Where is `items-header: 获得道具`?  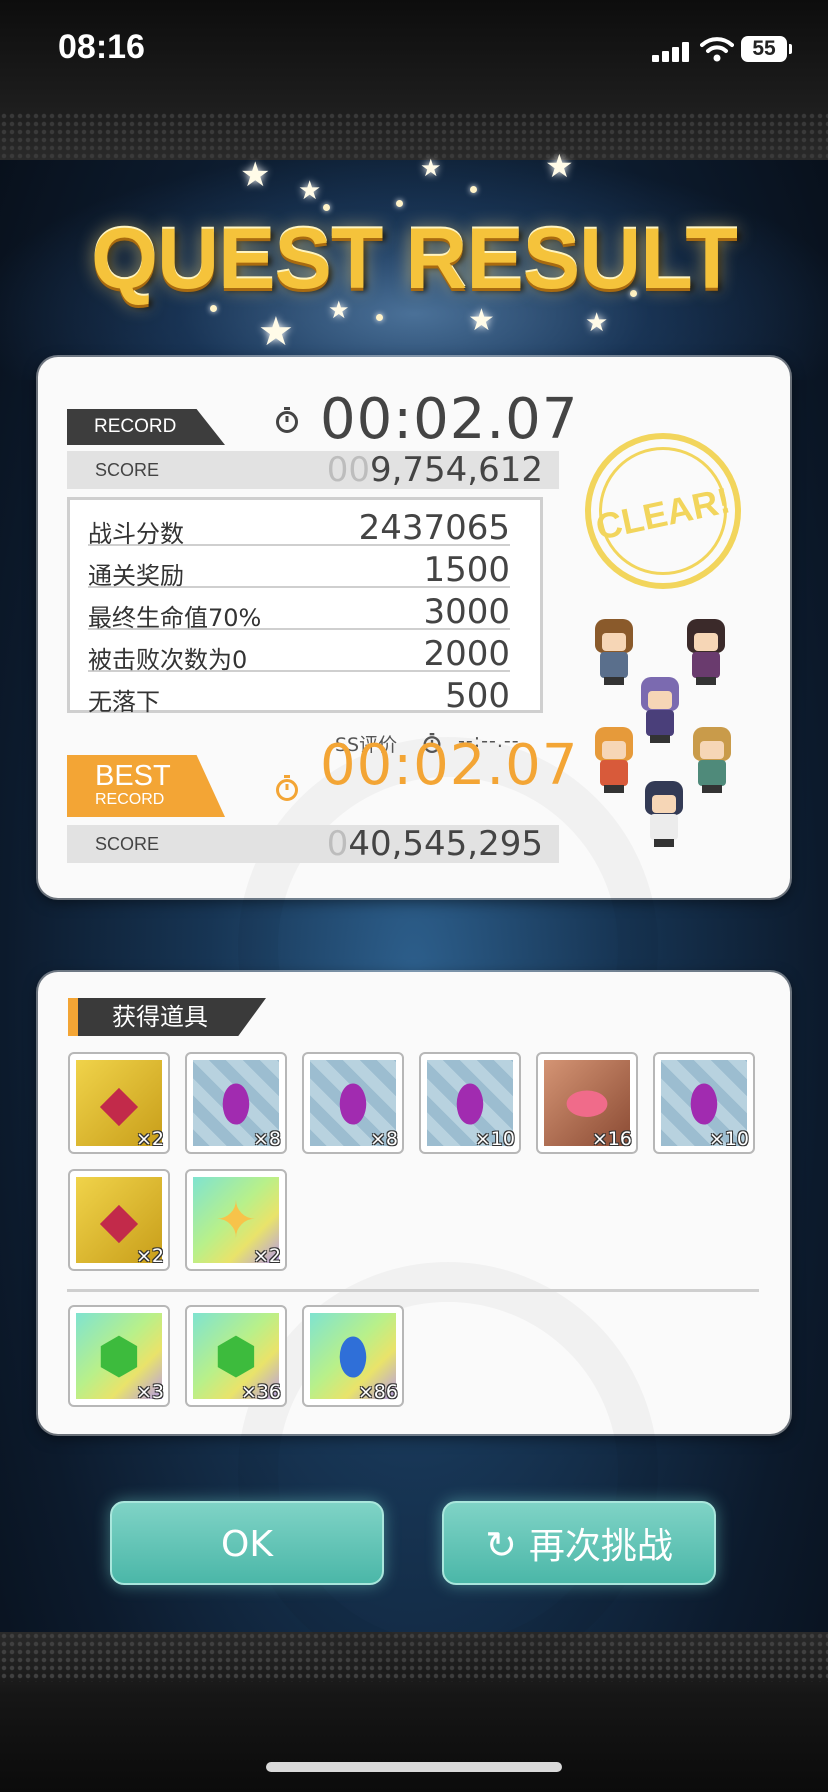
items-header: 获得道具 is located at coordinates (167, 1017).